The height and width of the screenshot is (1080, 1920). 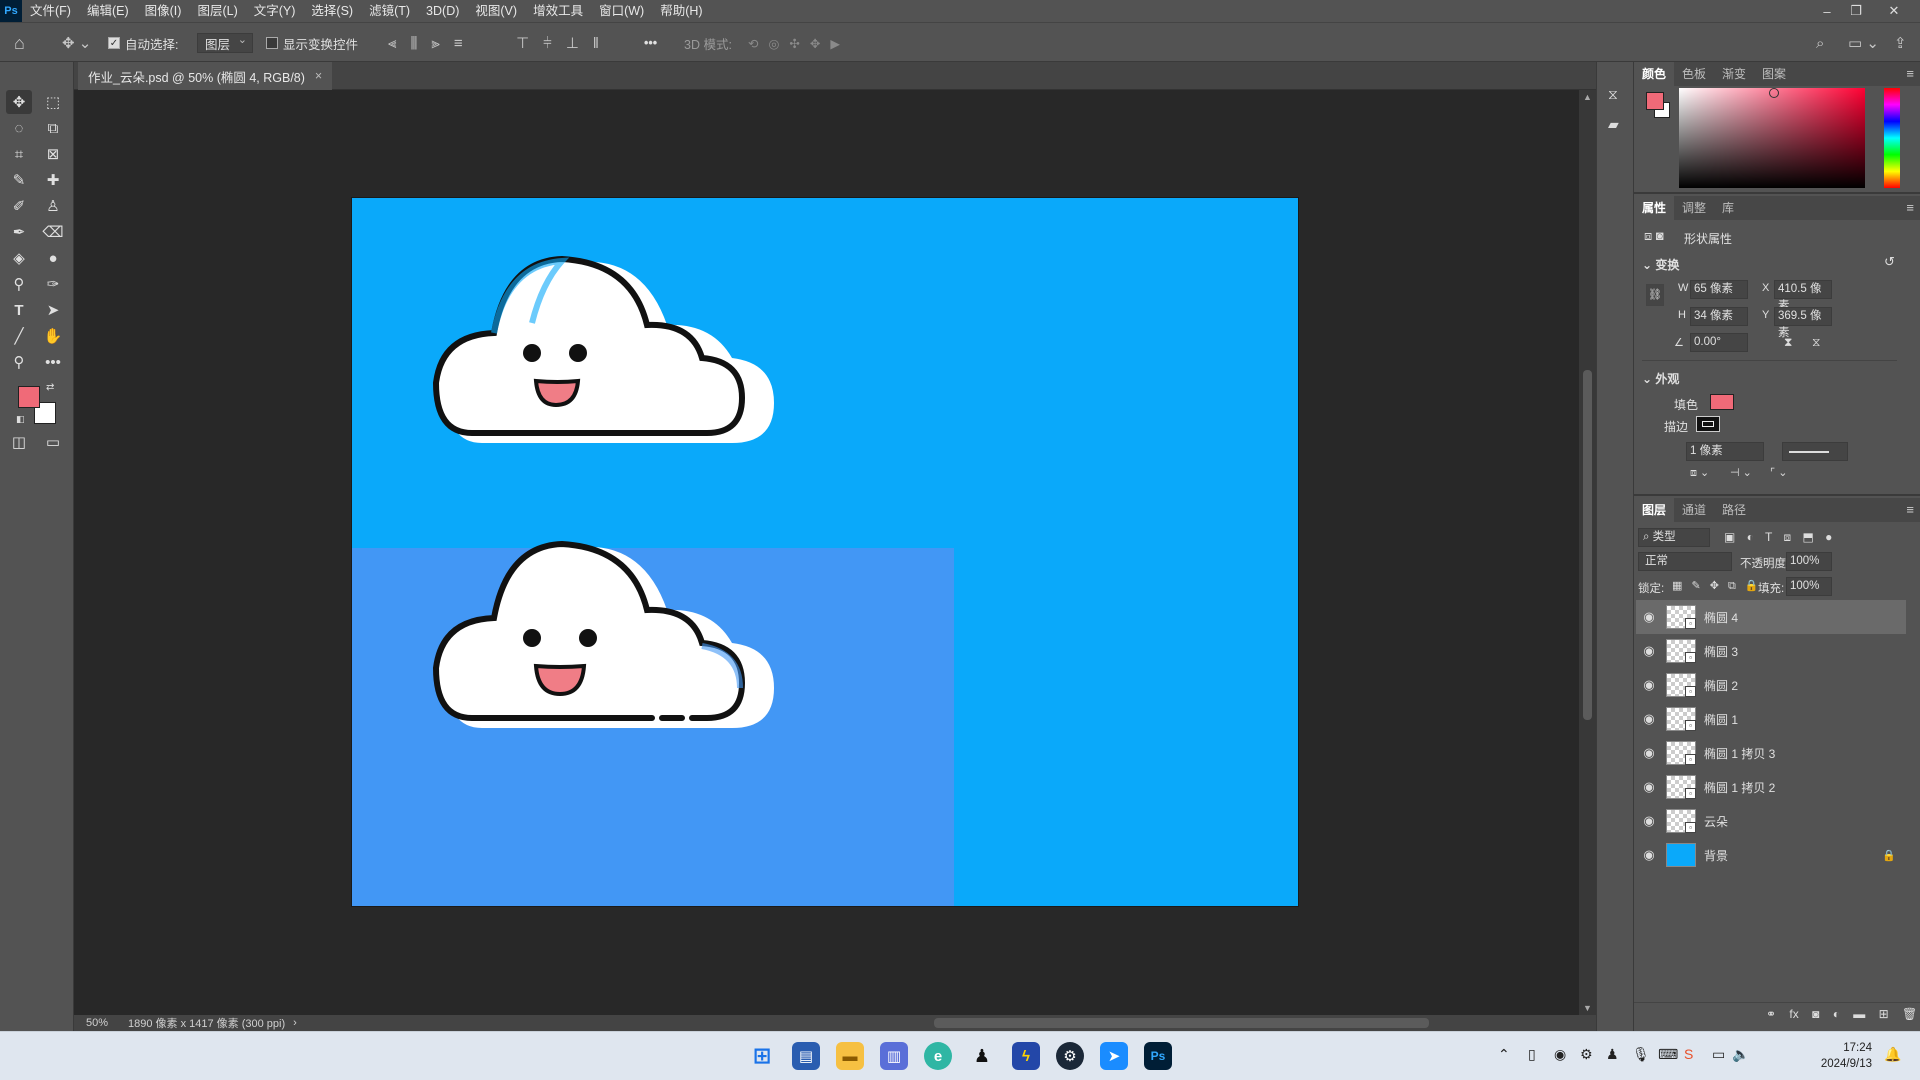 I want to click on more-options-button: •••, so click(x=650, y=43).